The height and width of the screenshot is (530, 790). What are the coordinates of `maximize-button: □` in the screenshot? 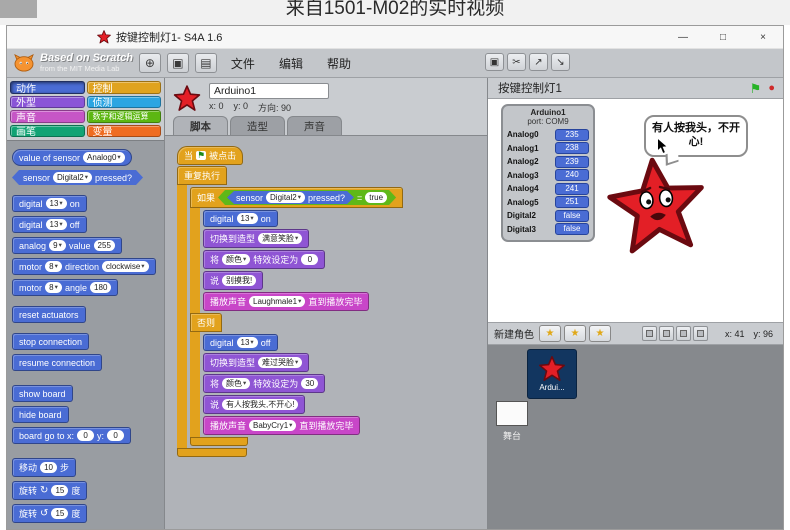 It's located at (723, 37).